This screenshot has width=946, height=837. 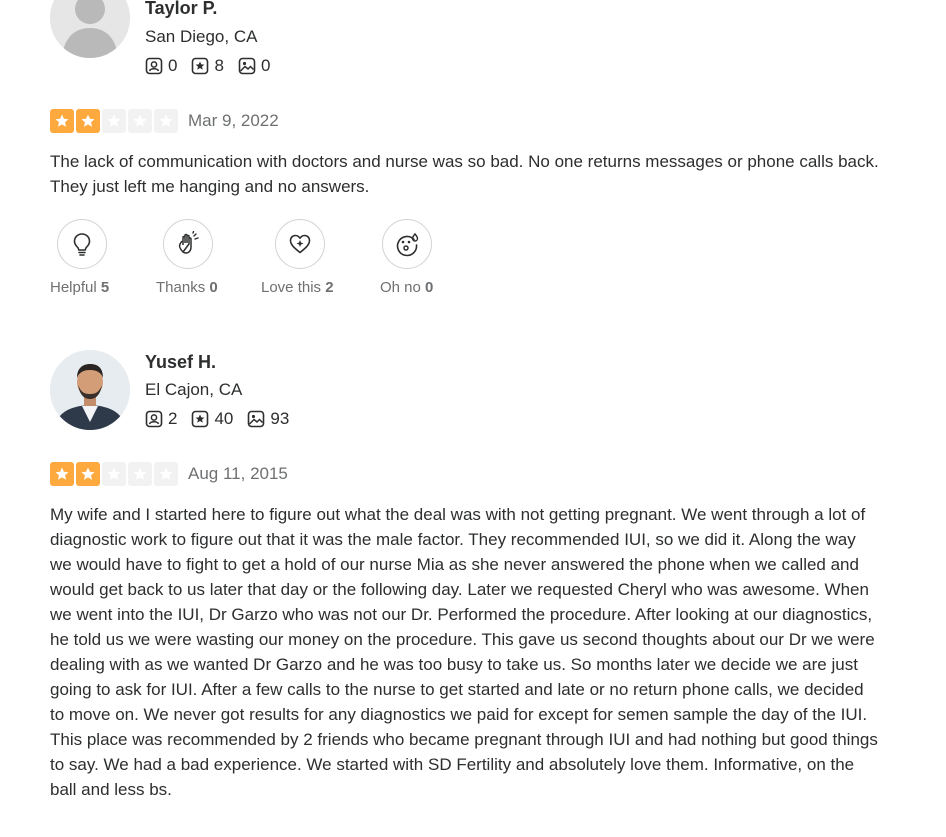 I want to click on reaction-oh-no-button, so click(x=407, y=244).